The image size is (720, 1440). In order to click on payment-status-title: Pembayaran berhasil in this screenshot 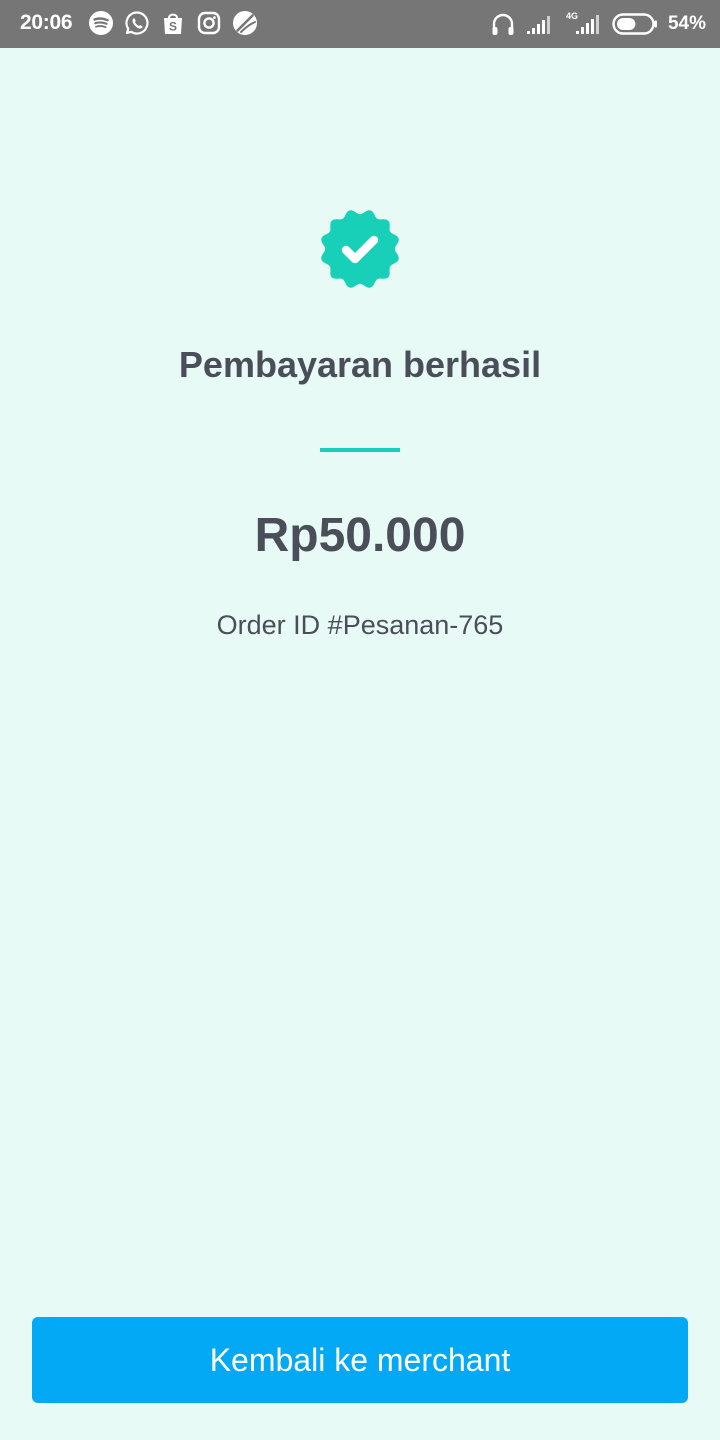, I will do `click(360, 364)`.